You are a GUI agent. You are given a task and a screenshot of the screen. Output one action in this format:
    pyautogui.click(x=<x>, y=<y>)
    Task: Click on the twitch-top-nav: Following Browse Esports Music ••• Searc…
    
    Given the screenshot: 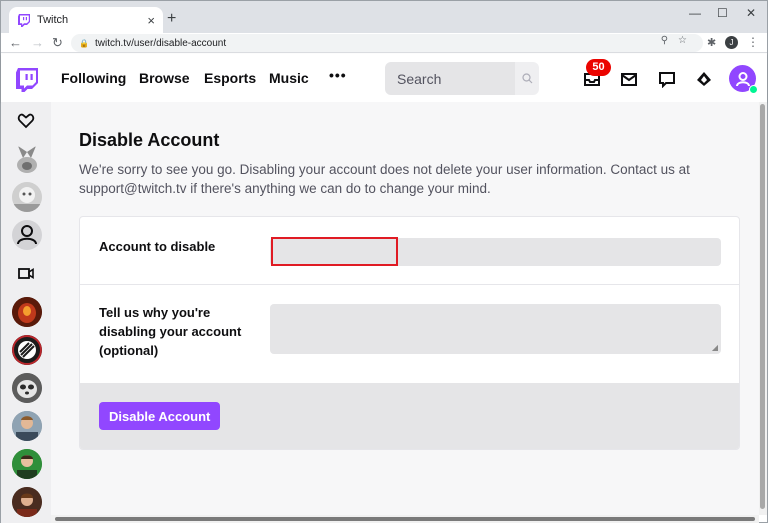 What is the action you would take?
    pyautogui.click(x=384, y=78)
    